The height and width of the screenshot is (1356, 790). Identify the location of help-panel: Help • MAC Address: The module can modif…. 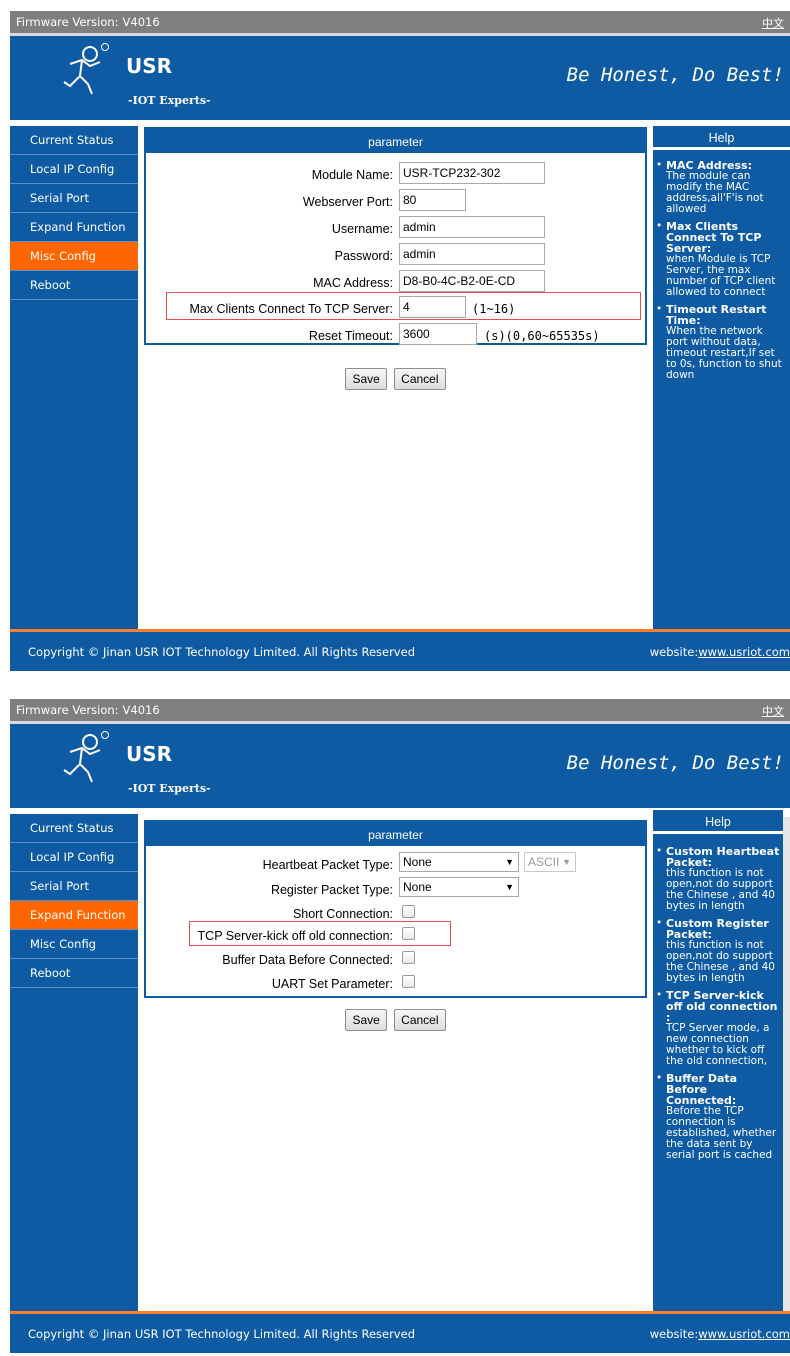
(721, 377).